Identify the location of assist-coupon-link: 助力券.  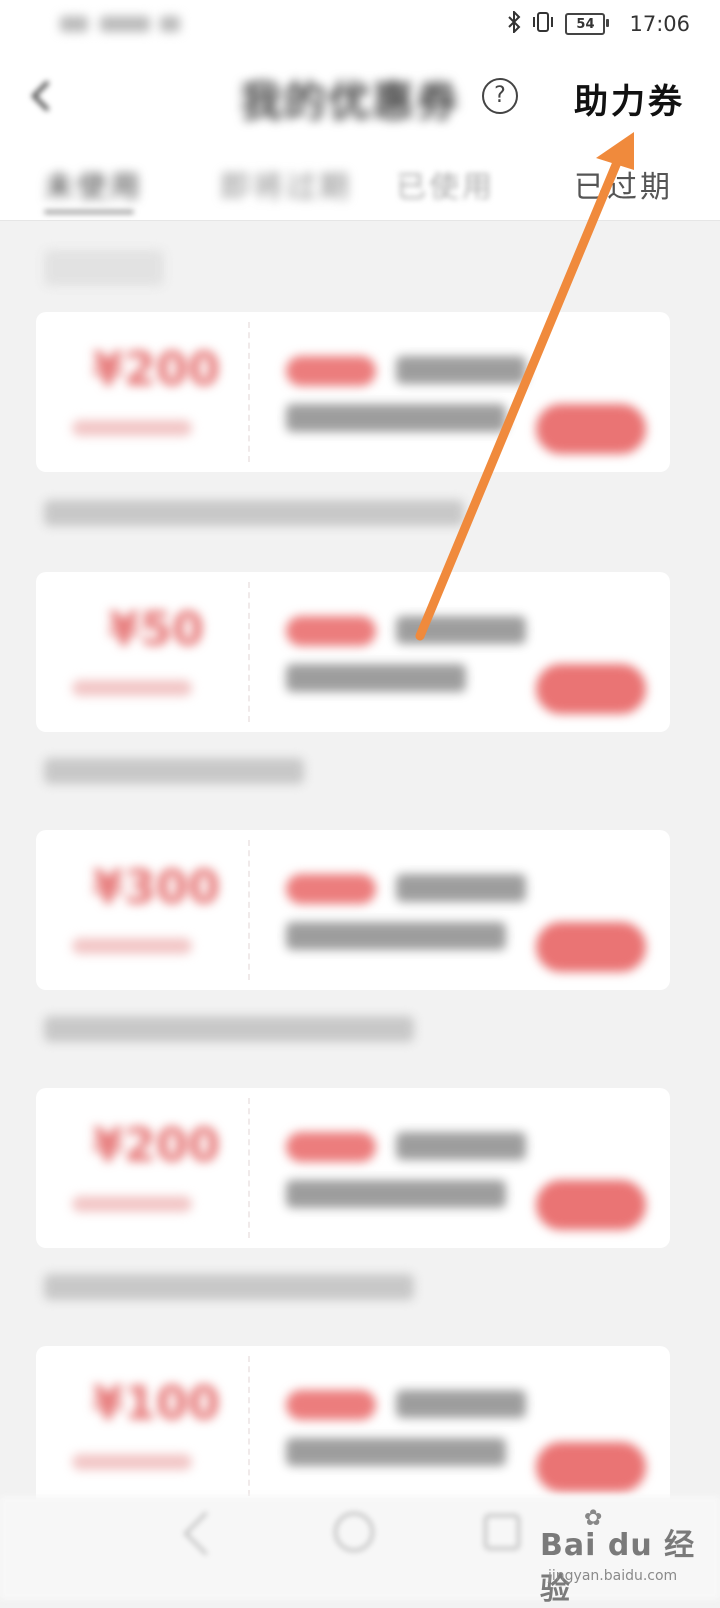
(629, 98).